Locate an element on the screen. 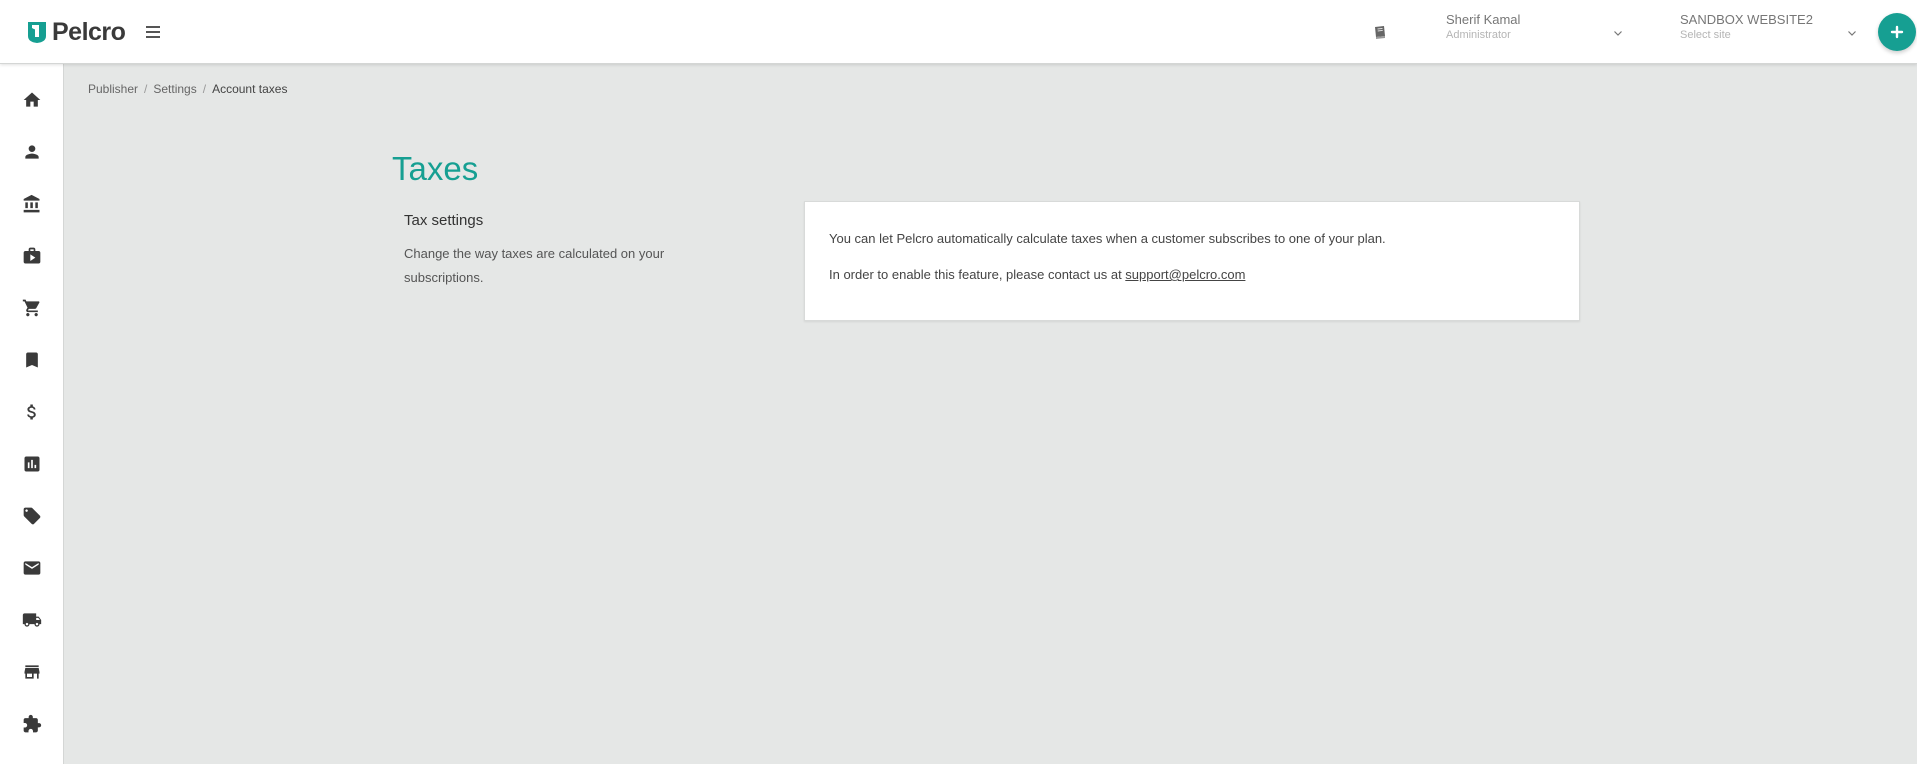 This screenshot has width=1917, height=764. sidebar-item-integrations is located at coordinates (32, 724).